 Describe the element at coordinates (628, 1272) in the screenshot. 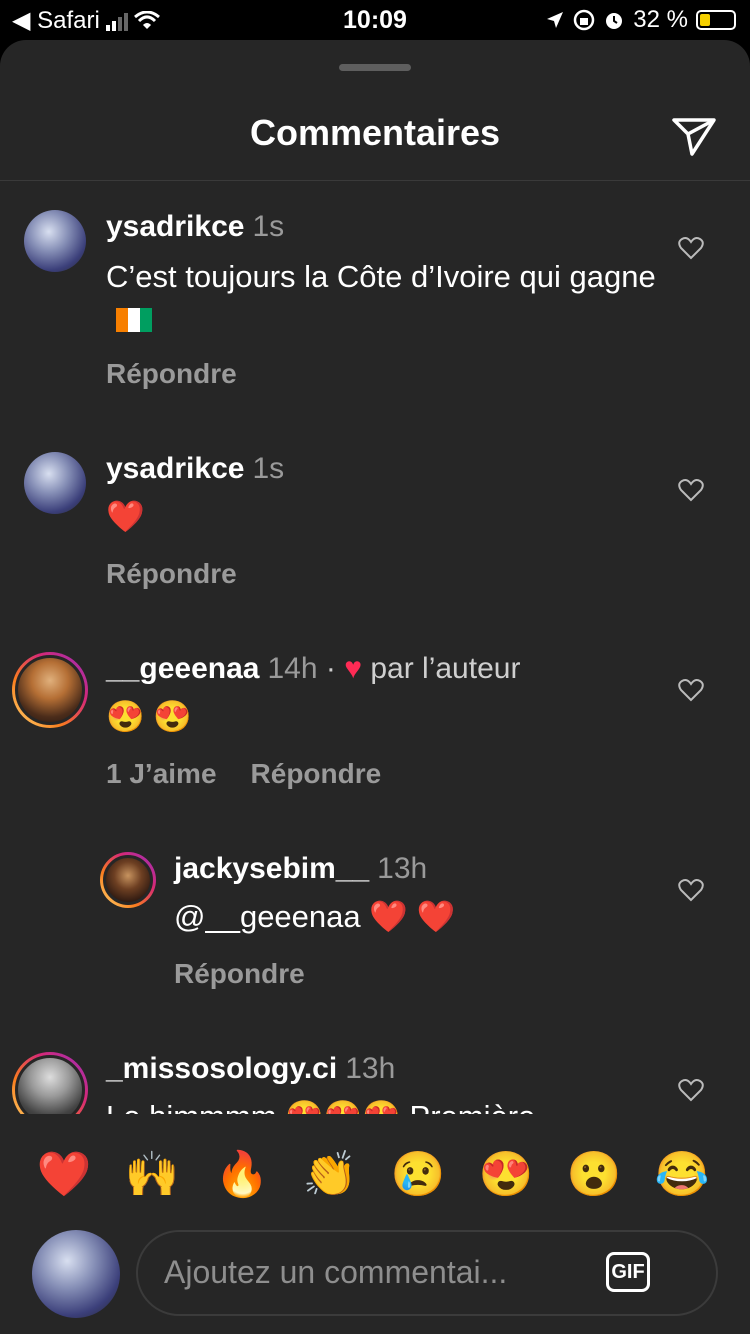

I see `gif-button: GIF` at that location.